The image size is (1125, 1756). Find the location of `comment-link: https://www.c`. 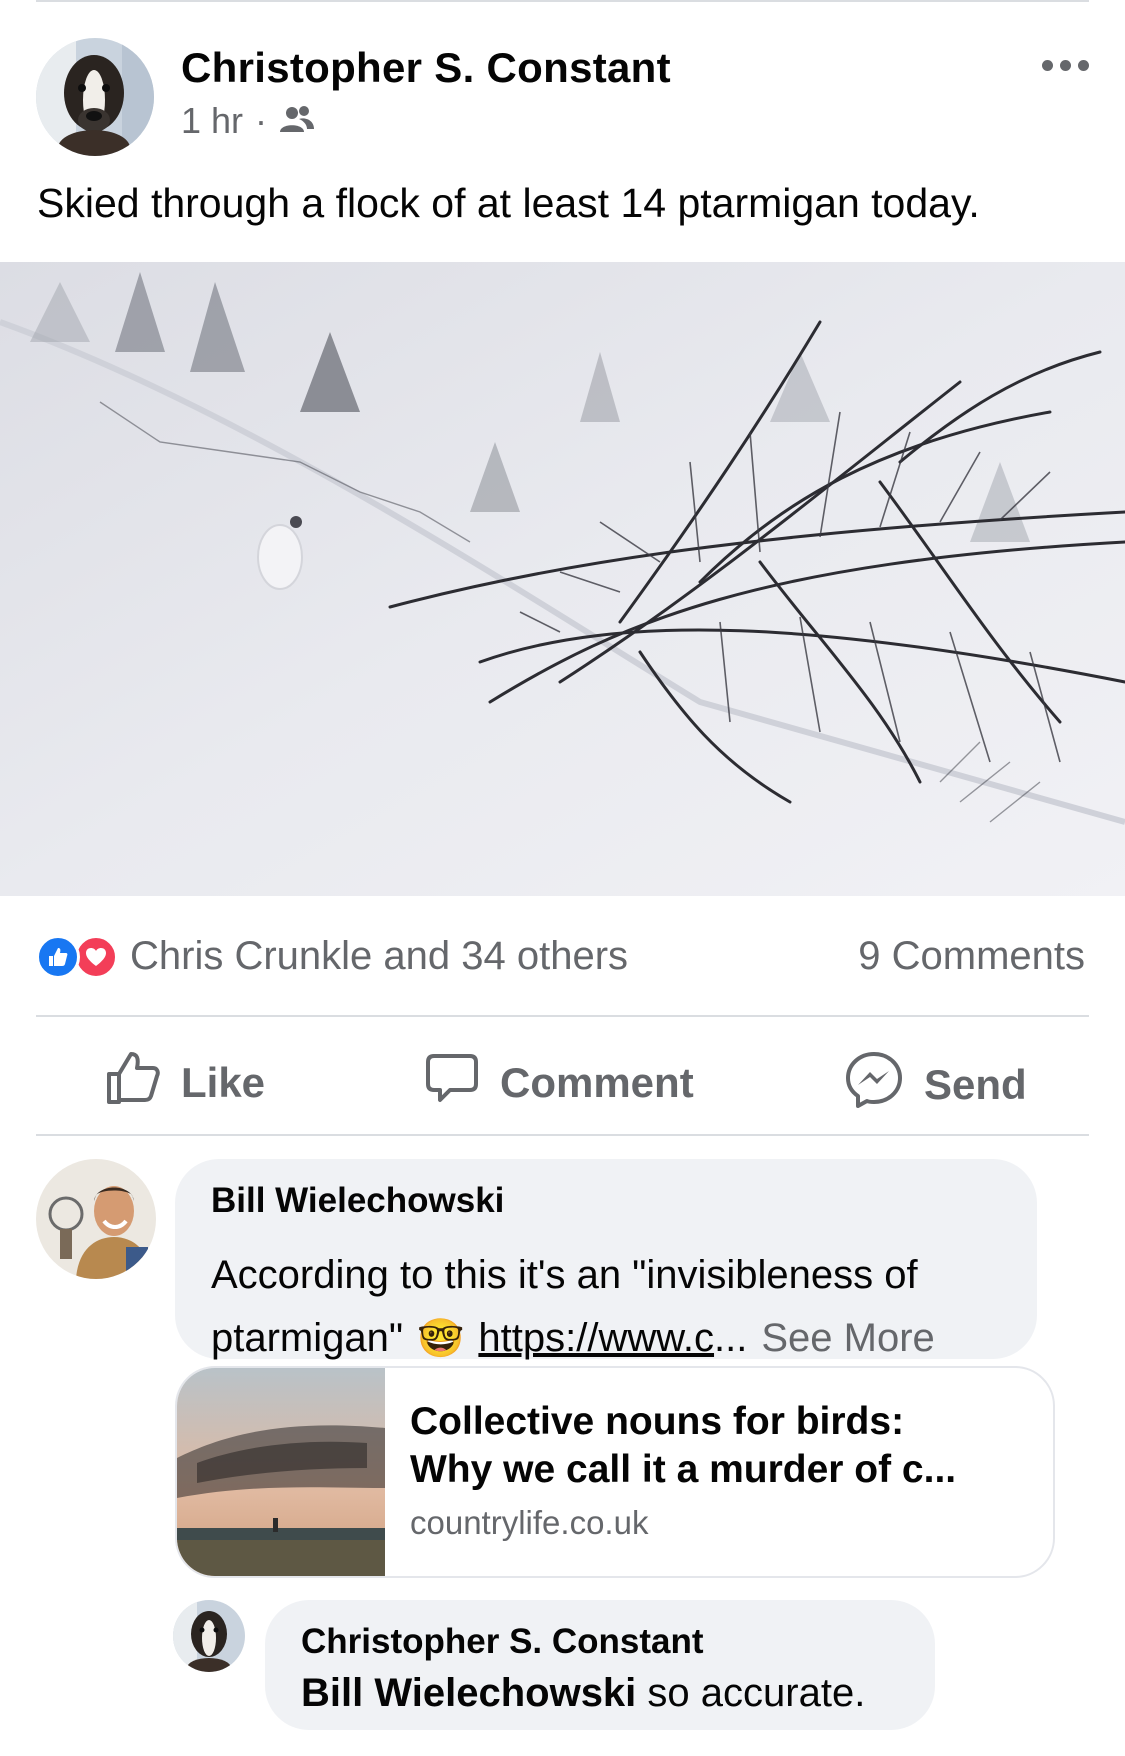

comment-link: https://www.c is located at coordinates (596, 1338).